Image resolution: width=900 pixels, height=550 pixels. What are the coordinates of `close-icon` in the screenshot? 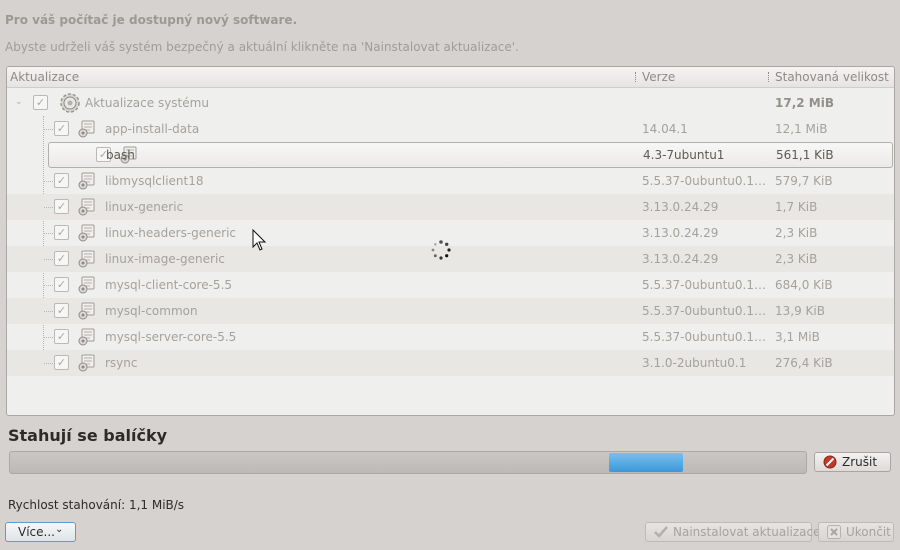 It's located at (834, 532).